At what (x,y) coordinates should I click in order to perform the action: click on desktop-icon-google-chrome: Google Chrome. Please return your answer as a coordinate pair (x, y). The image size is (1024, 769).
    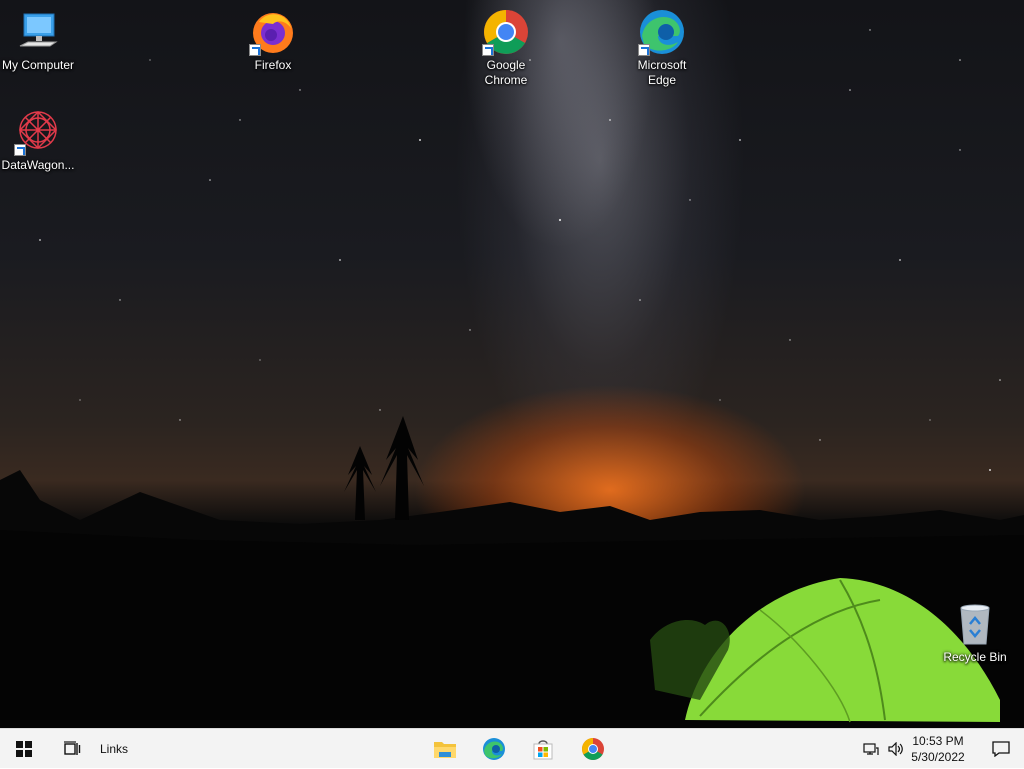
    Looking at the image, I should click on (506, 48).